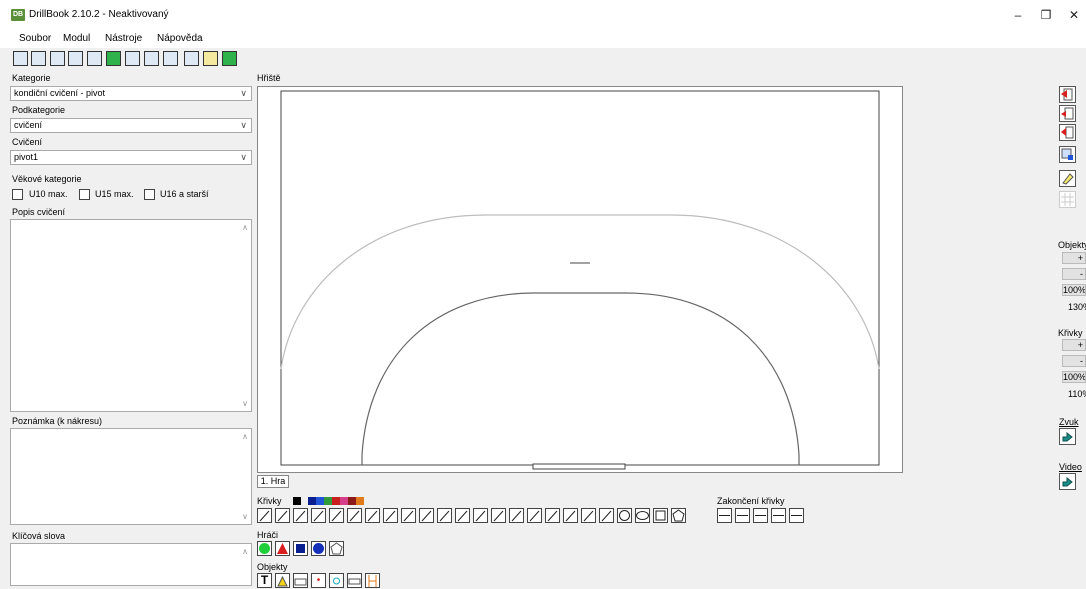 Image resolution: width=1086 pixels, height=589 pixels. I want to click on curve-cross-hatched-icon, so click(390, 515).